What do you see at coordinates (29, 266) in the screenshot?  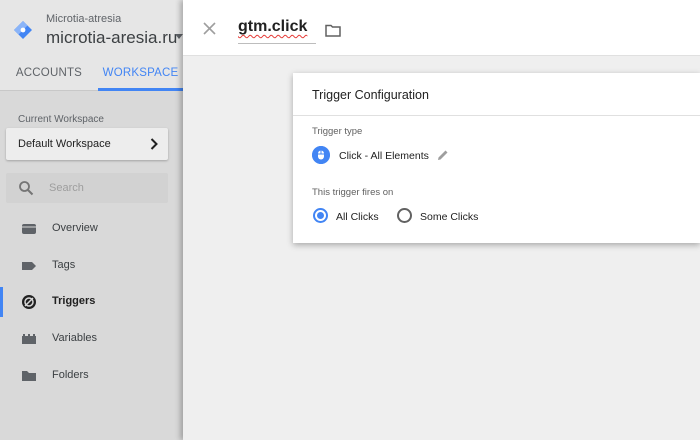 I see `tag-icon` at bounding box center [29, 266].